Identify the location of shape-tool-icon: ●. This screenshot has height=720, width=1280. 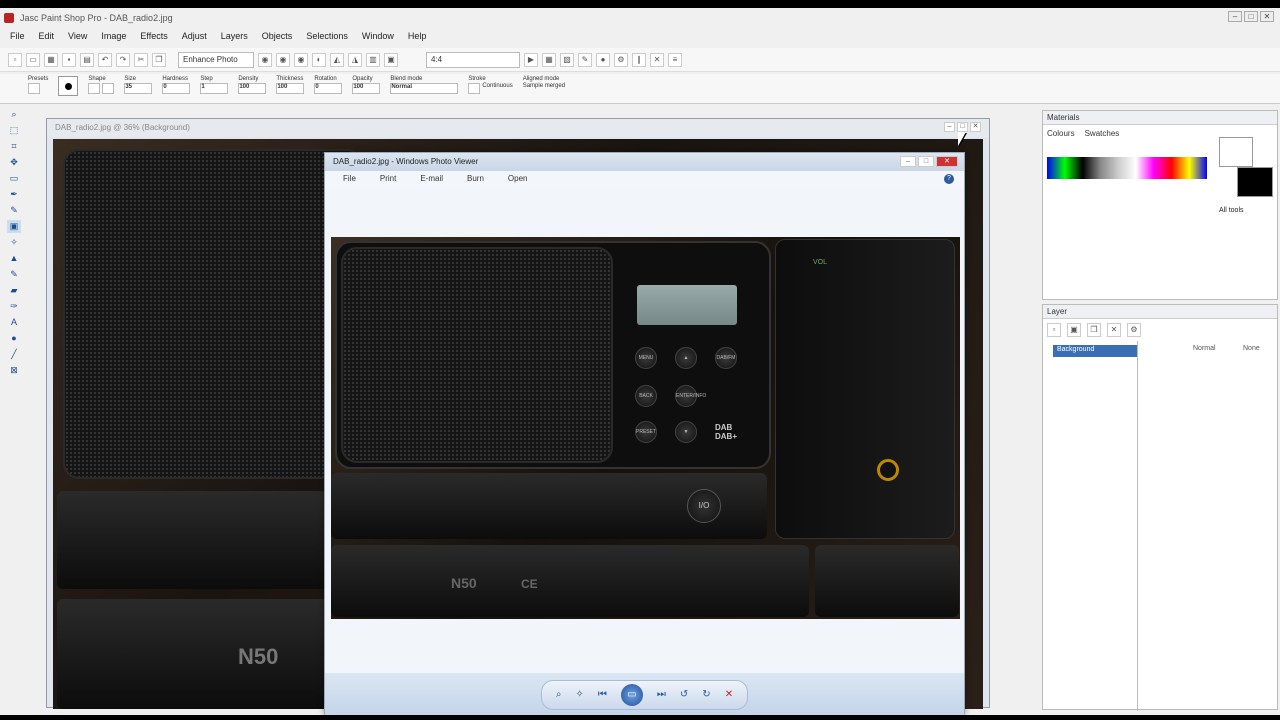
(14, 338).